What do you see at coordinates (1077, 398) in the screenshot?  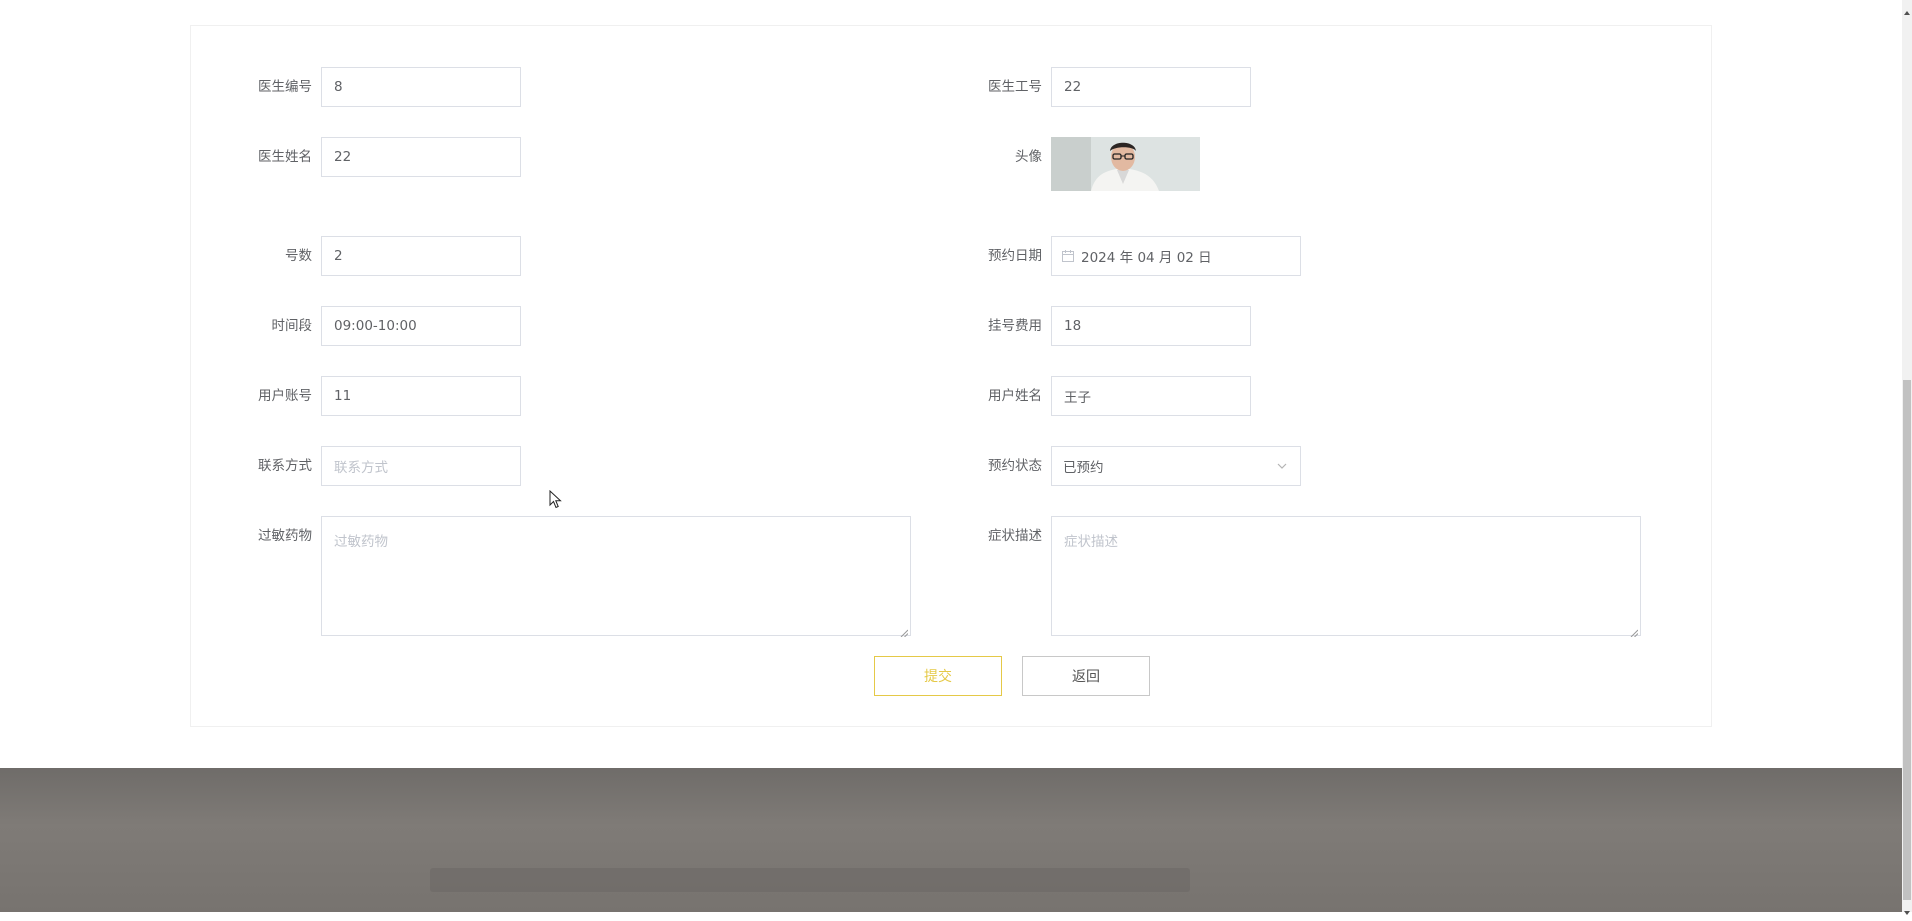 I see `user-name-value: 王子` at bounding box center [1077, 398].